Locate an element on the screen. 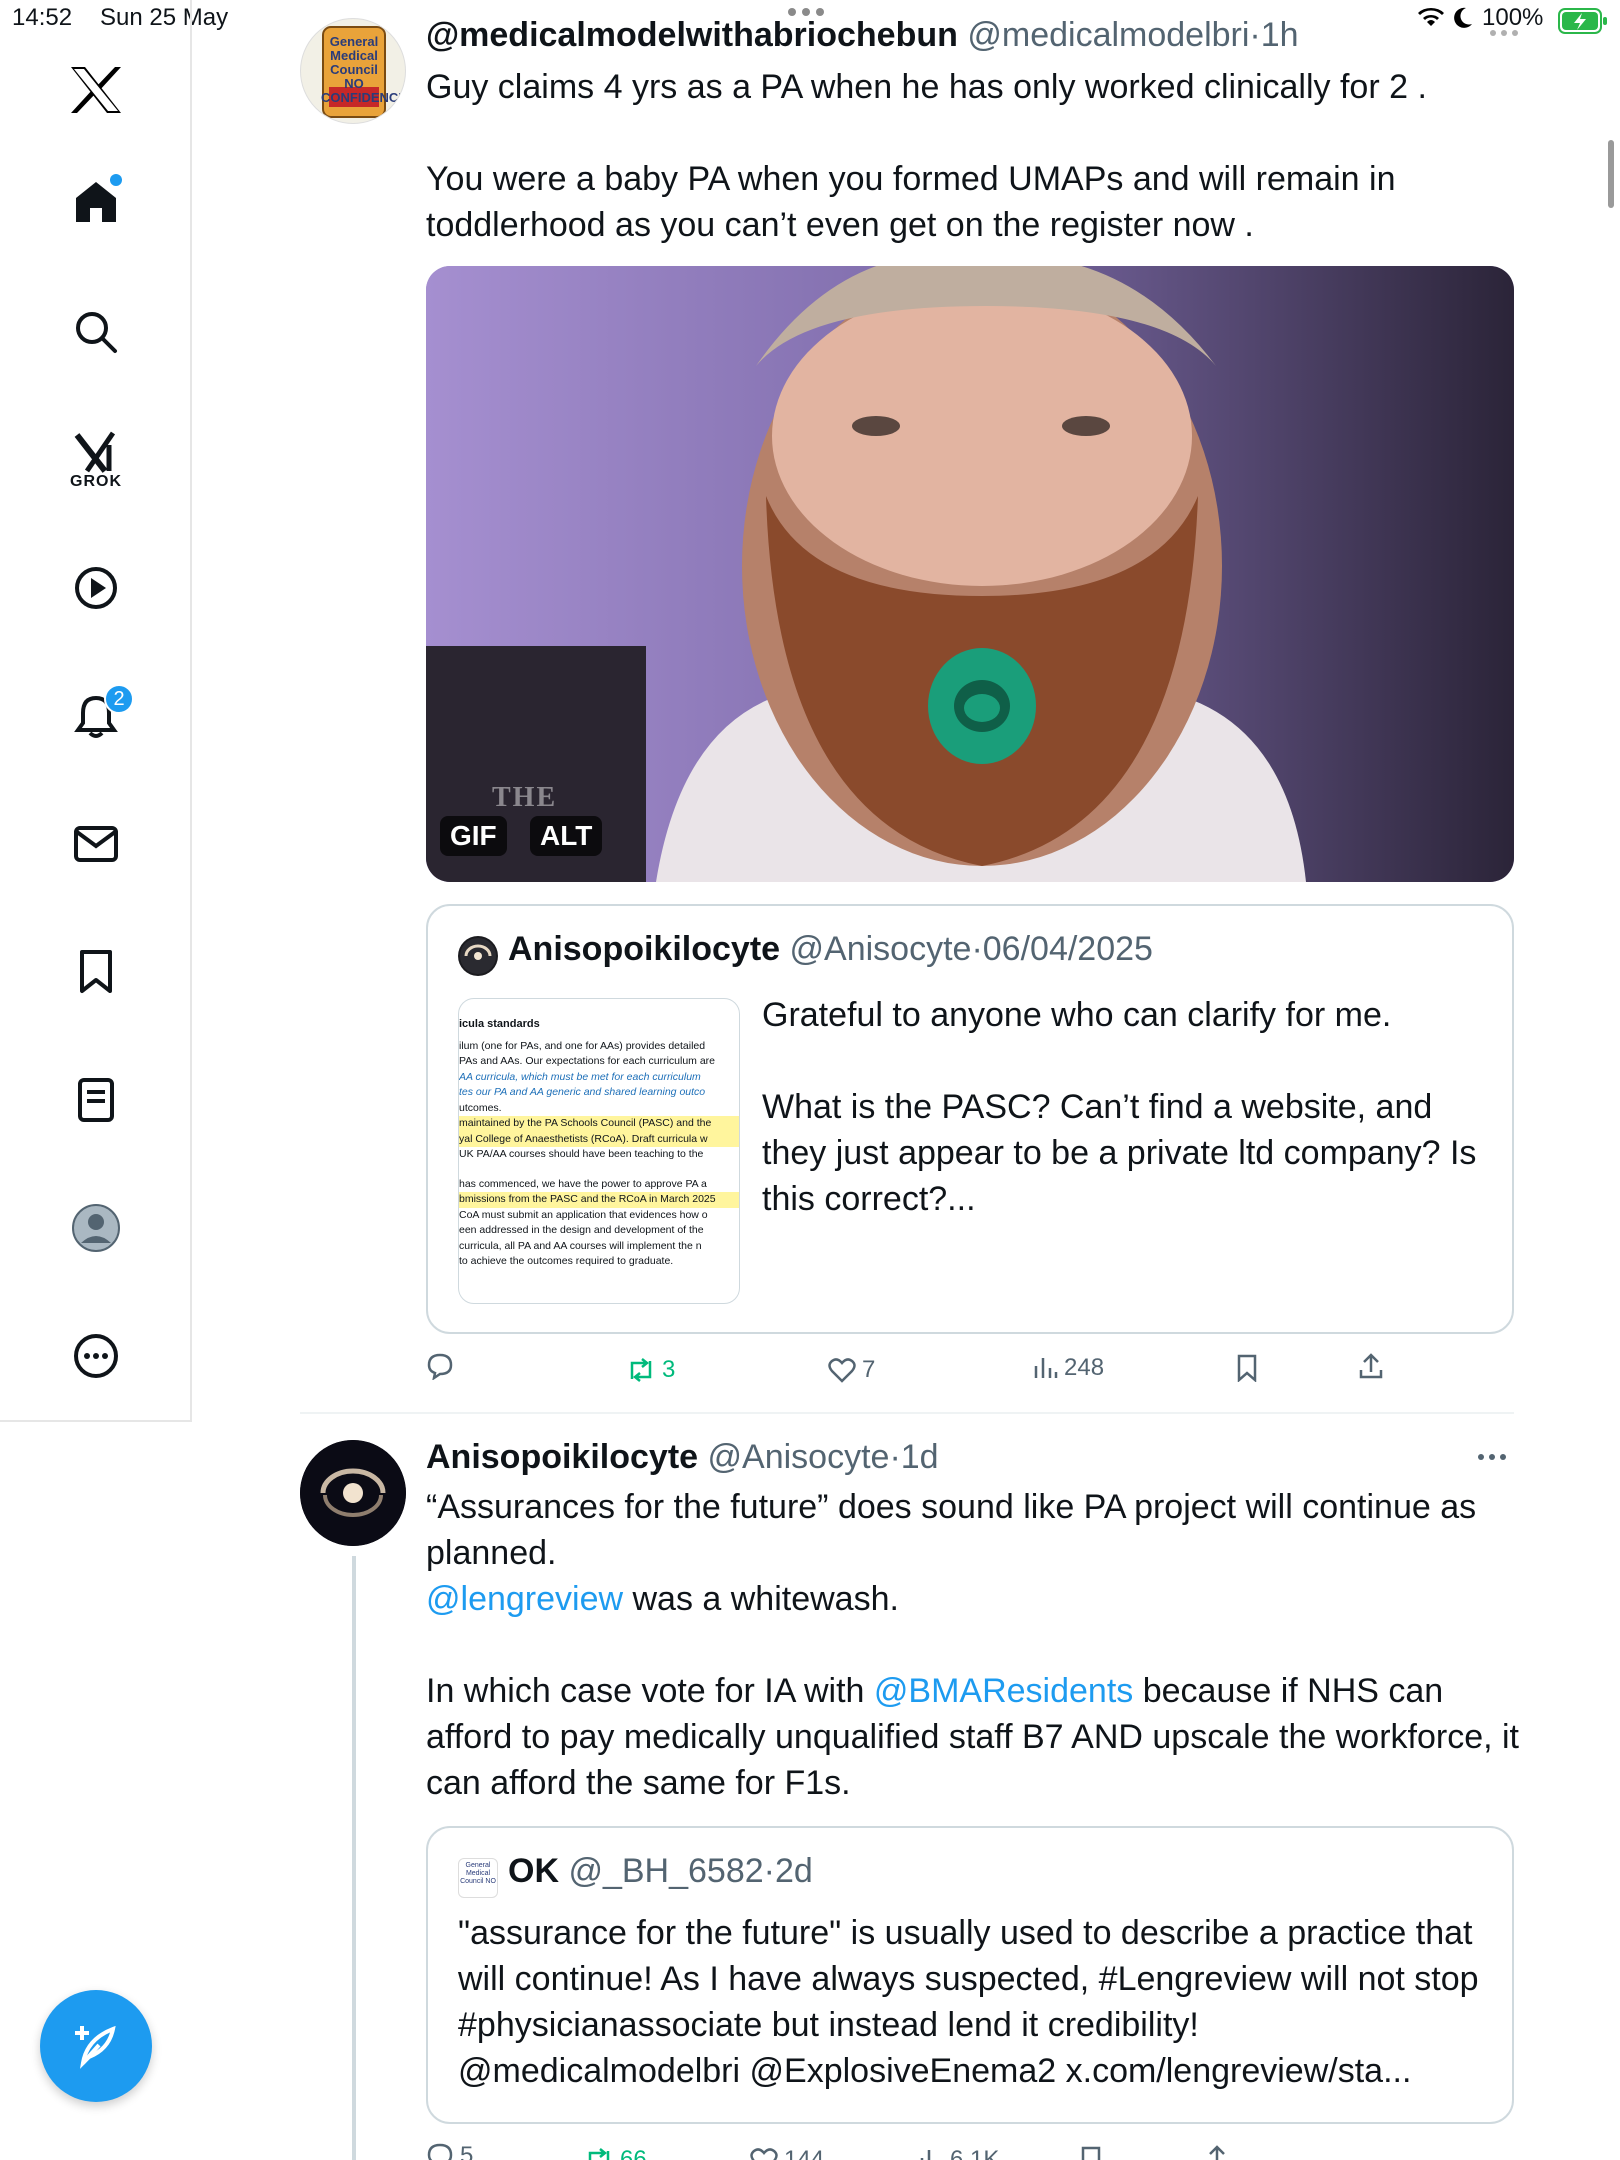 The height and width of the screenshot is (2160, 1620). tweet1-like-button: 7 is located at coordinates (851, 1370).